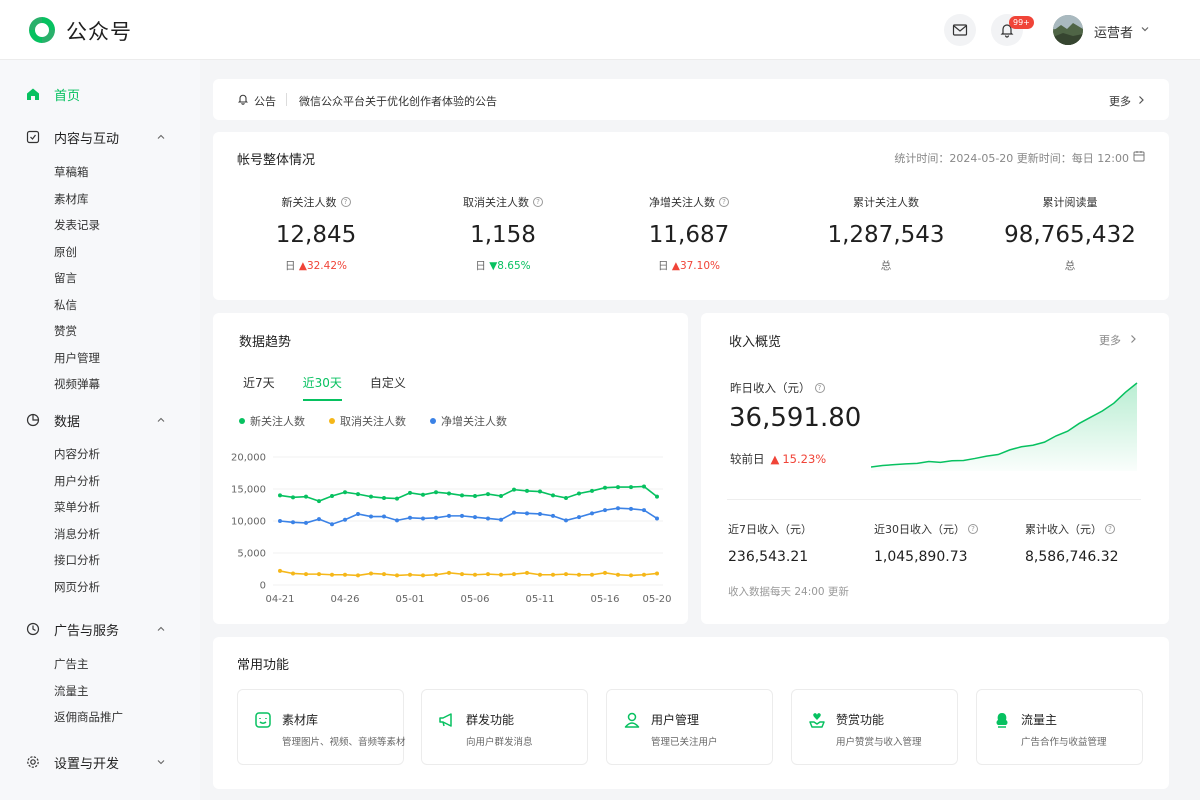  What do you see at coordinates (77, 560) in the screenshot?
I see `sidebar-item-api-analysis: 接口分析` at bounding box center [77, 560].